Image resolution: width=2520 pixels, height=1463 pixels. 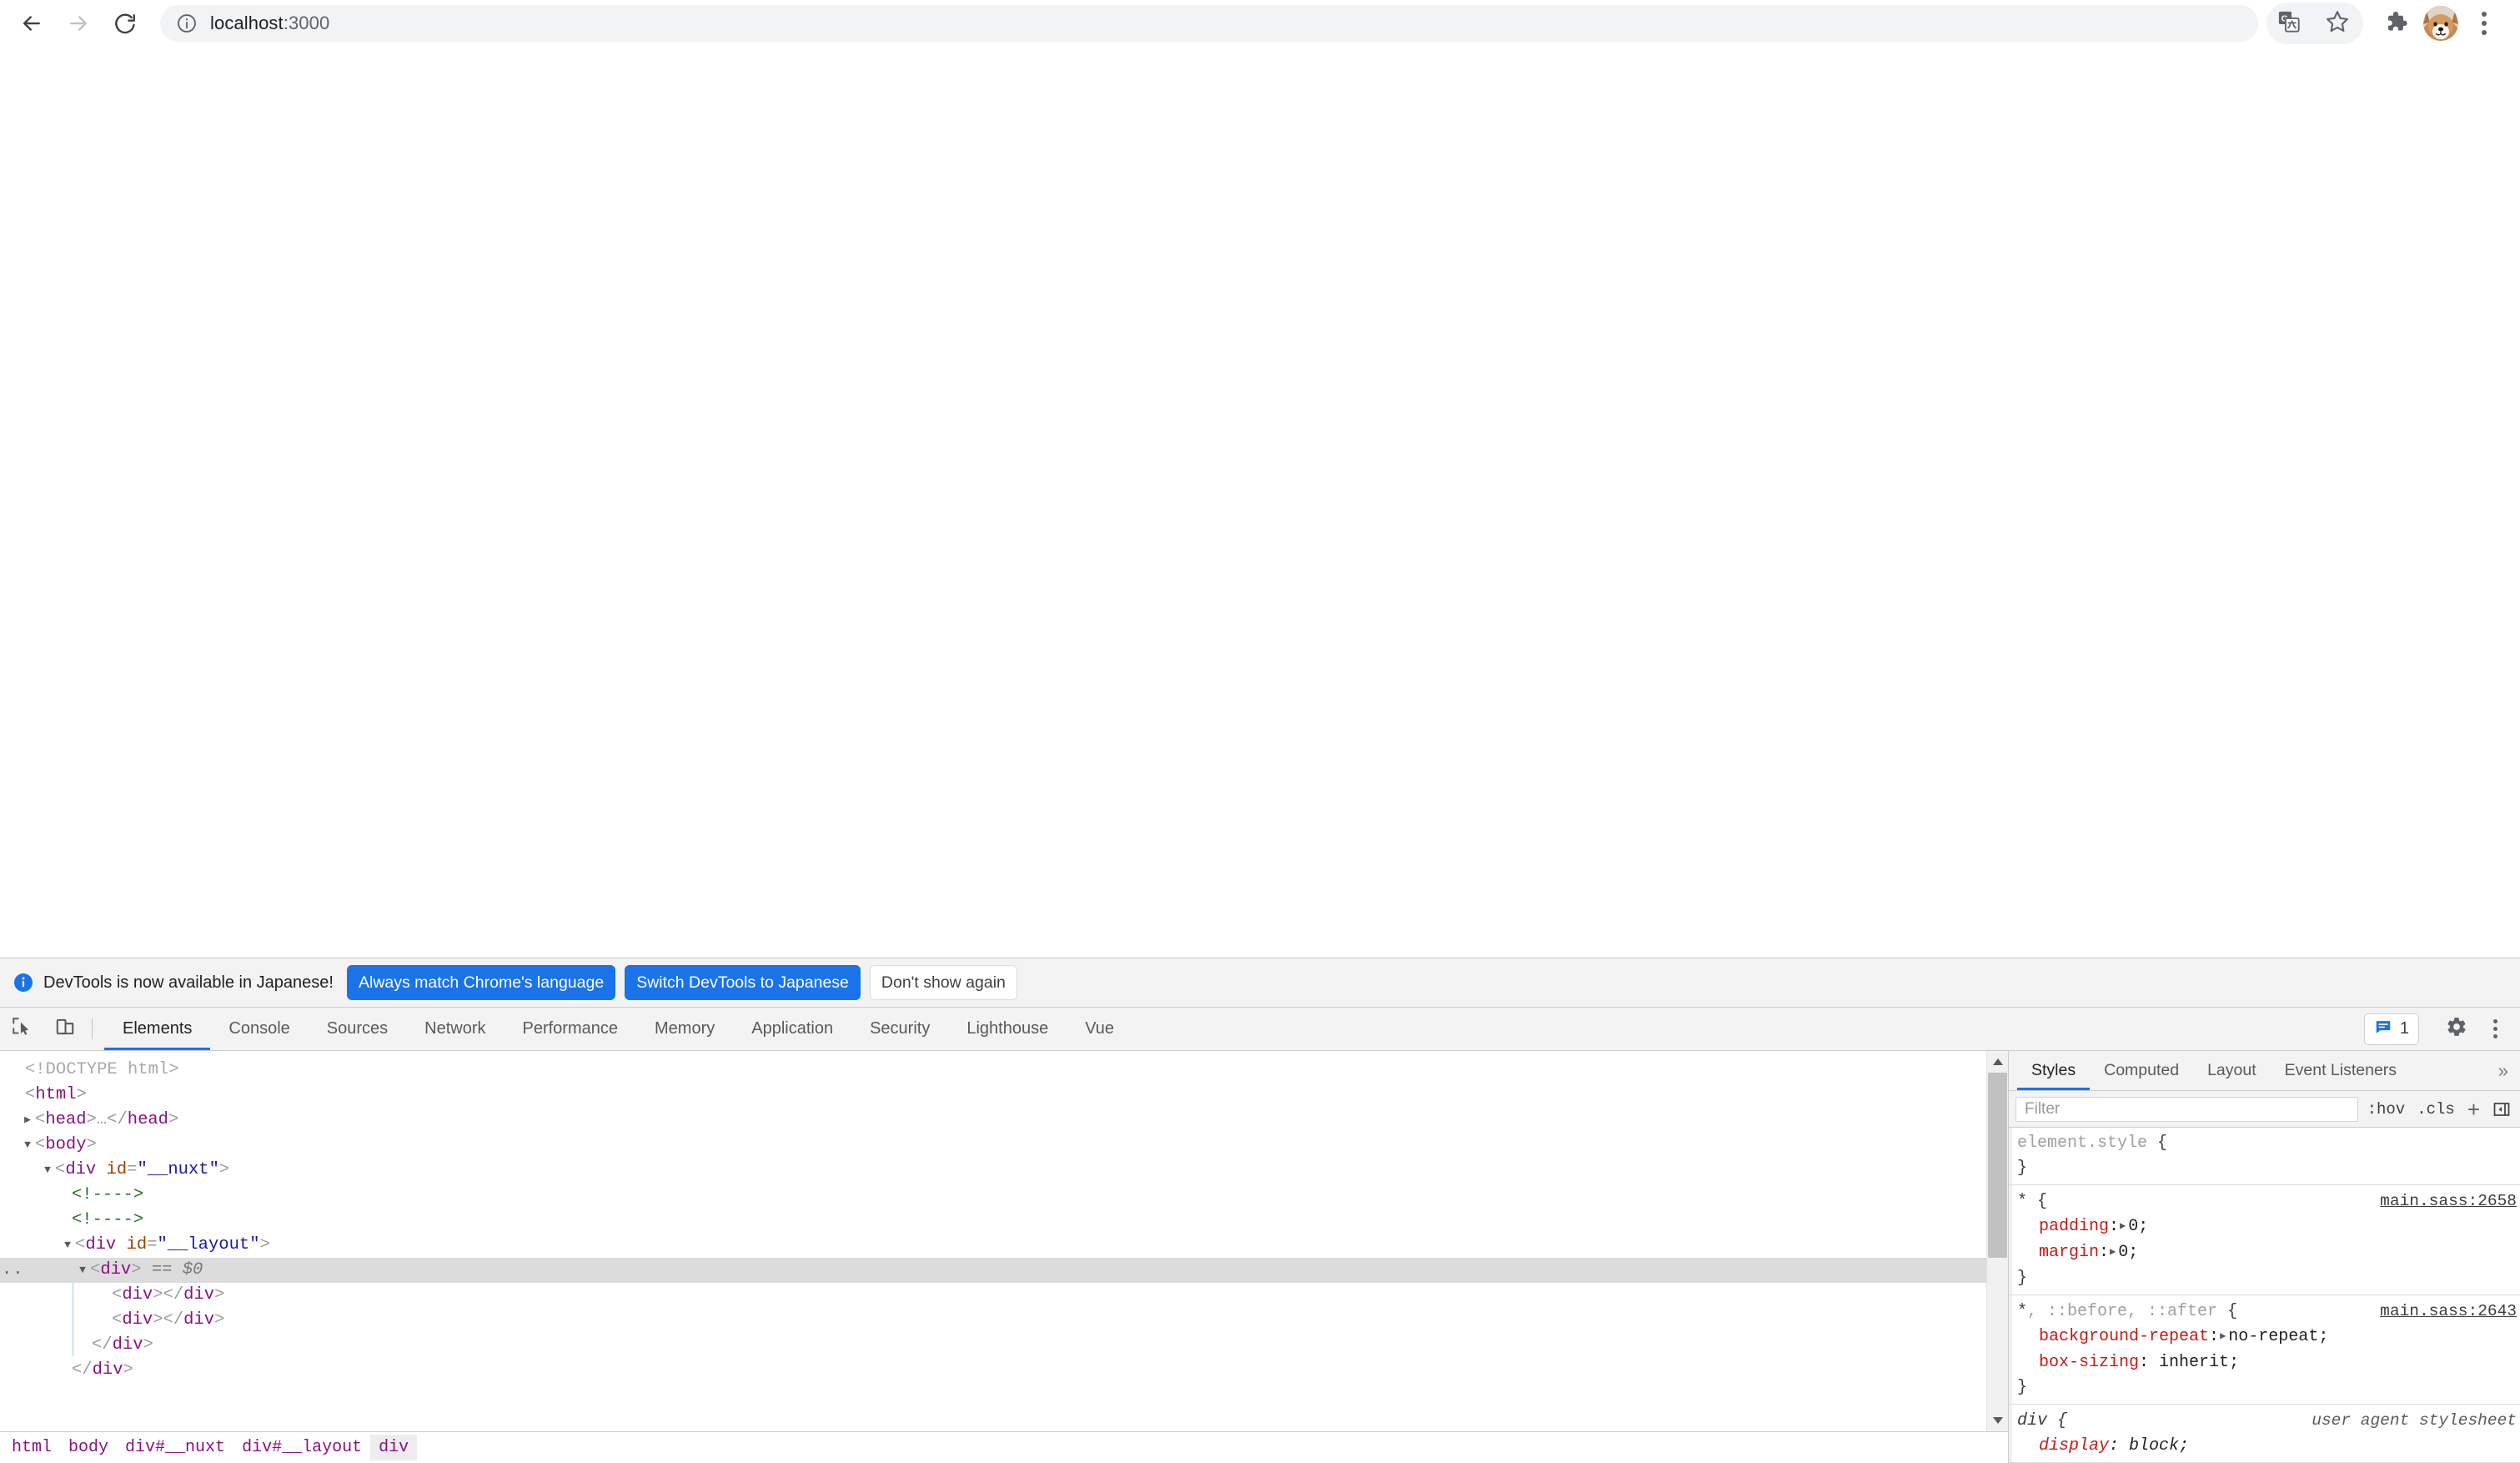 What do you see at coordinates (943, 982) in the screenshot?
I see `dont-show-again-button: Don't show again` at bounding box center [943, 982].